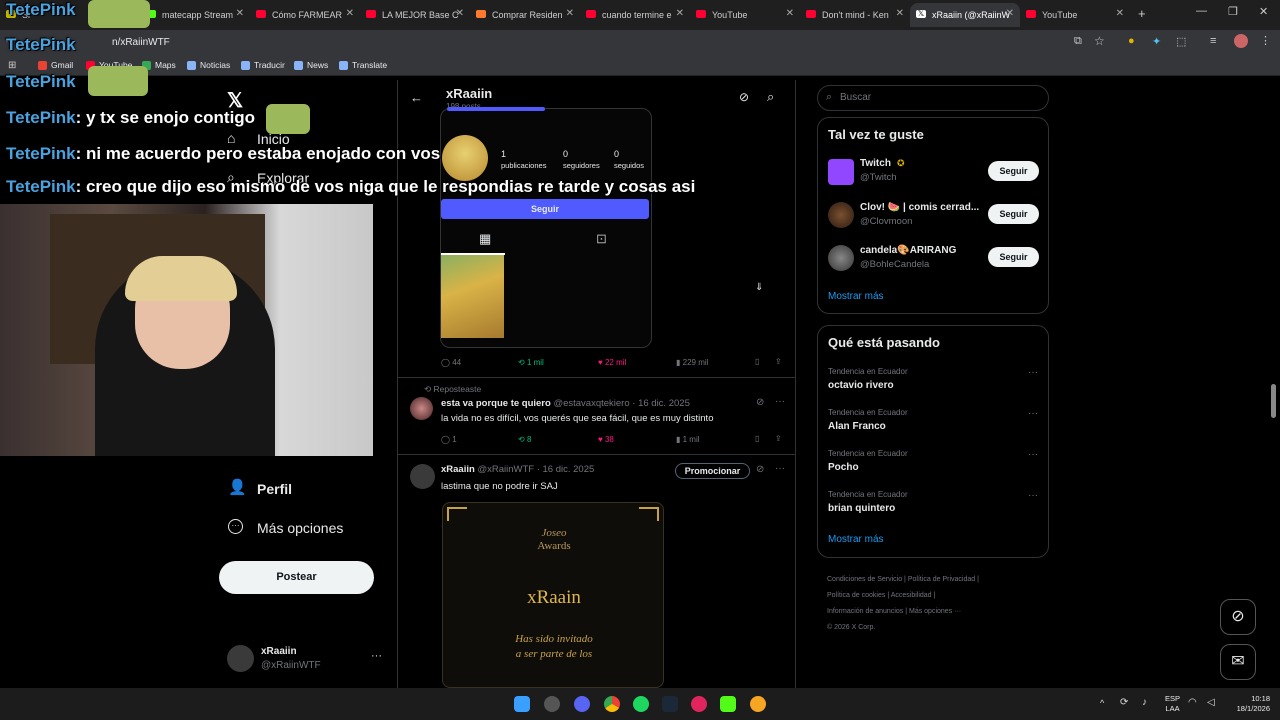 The width and height of the screenshot is (1280, 720). I want to click on show-more-link: Mostrar más, so click(856, 539).